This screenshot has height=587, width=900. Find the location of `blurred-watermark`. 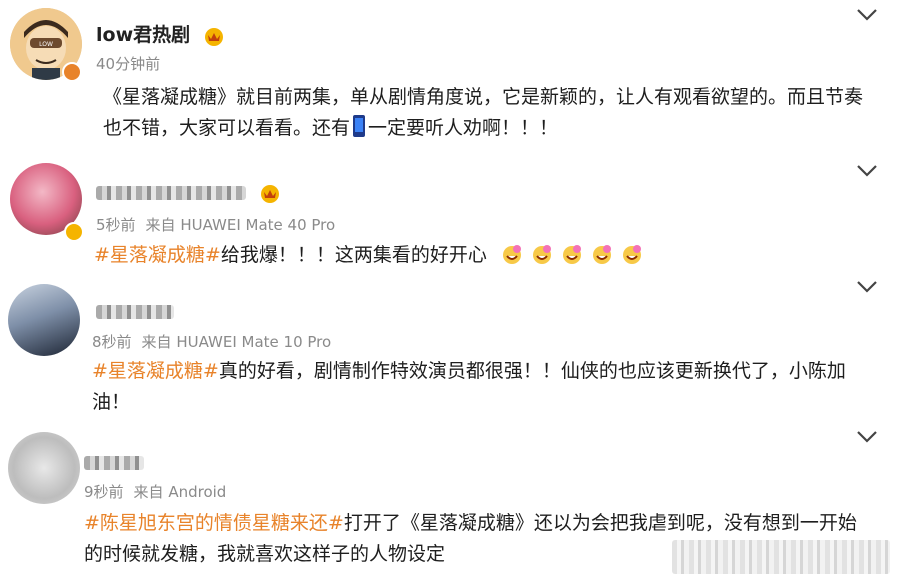

blurred-watermark is located at coordinates (781, 557).